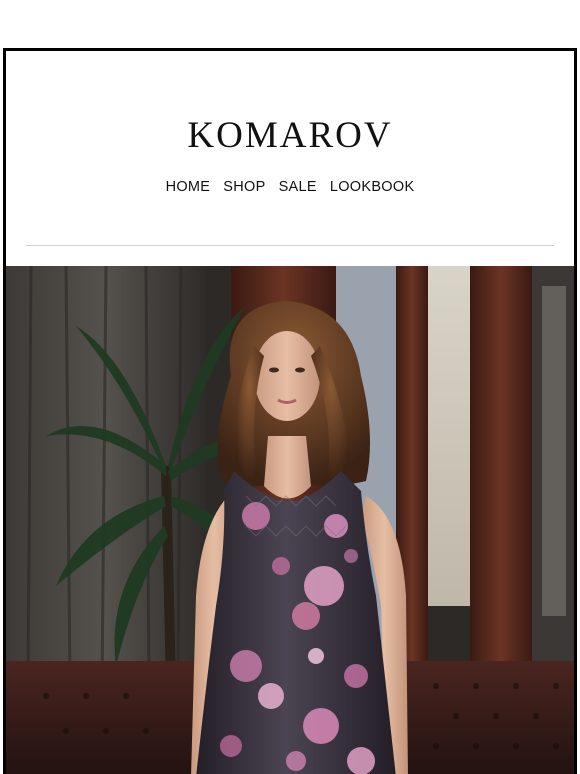  I want to click on nav-item-shop: SHOP, so click(244, 187).